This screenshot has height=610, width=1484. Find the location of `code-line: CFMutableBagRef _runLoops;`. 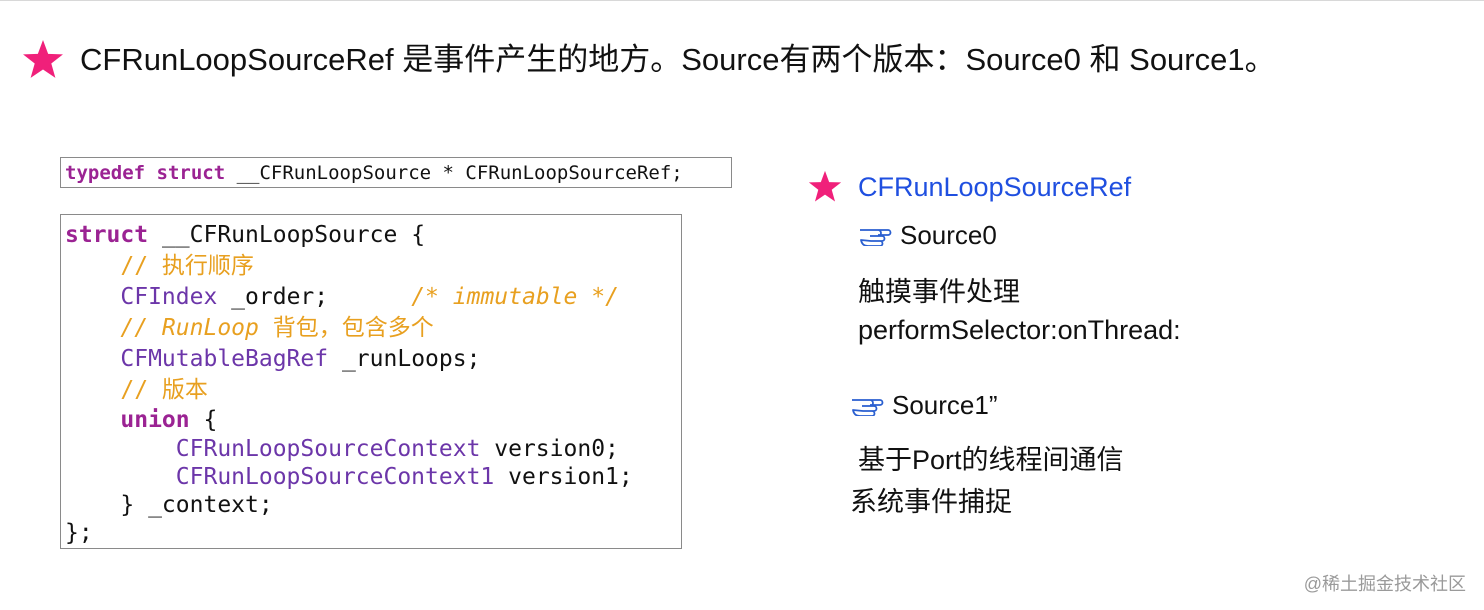

code-line: CFMutableBagRef _runLoops; is located at coordinates (272, 359).